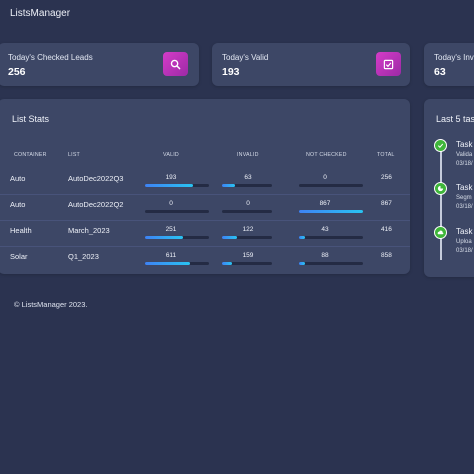 The height and width of the screenshot is (474, 474). I want to click on valid-value: 193, so click(171, 177).